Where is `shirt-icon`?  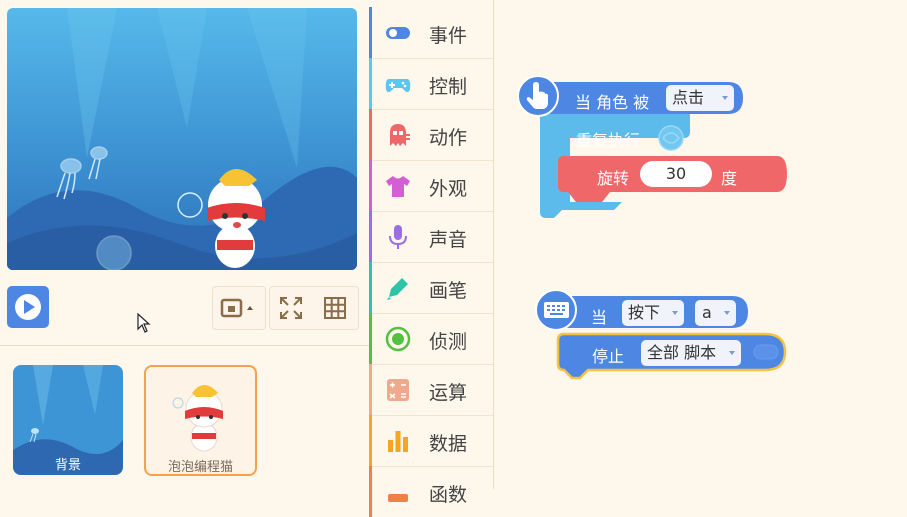
shirt-icon is located at coordinates (398, 186).